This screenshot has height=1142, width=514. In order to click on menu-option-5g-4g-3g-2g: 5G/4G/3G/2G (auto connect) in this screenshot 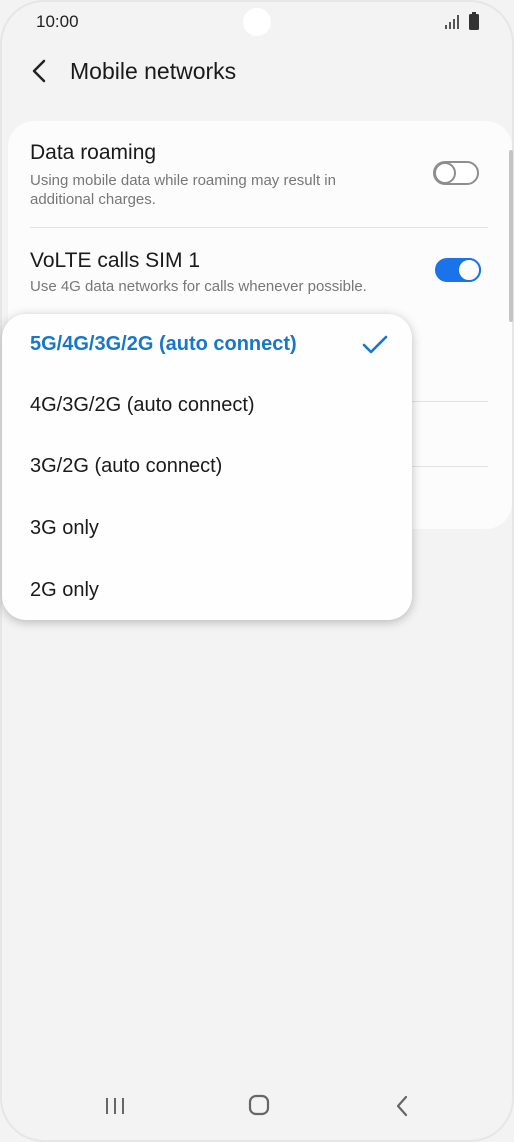, I will do `click(207, 345)`.